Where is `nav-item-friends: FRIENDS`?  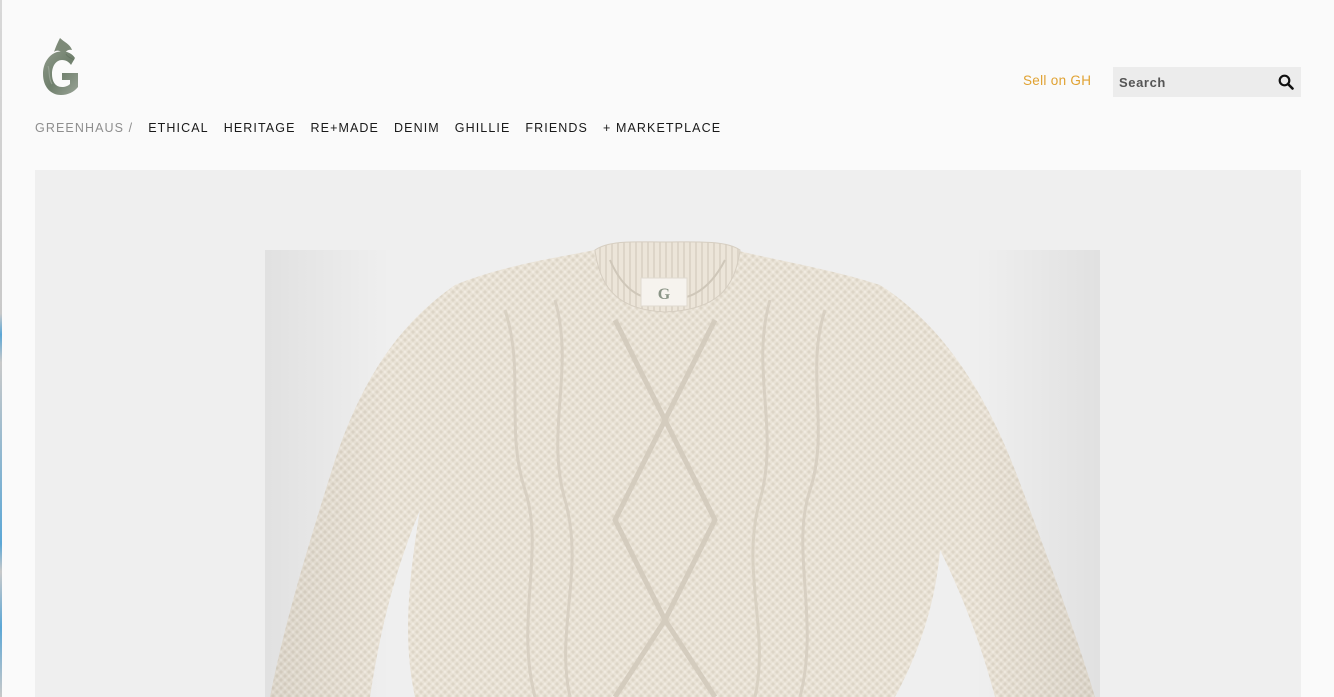 nav-item-friends: FRIENDS is located at coordinates (556, 128).